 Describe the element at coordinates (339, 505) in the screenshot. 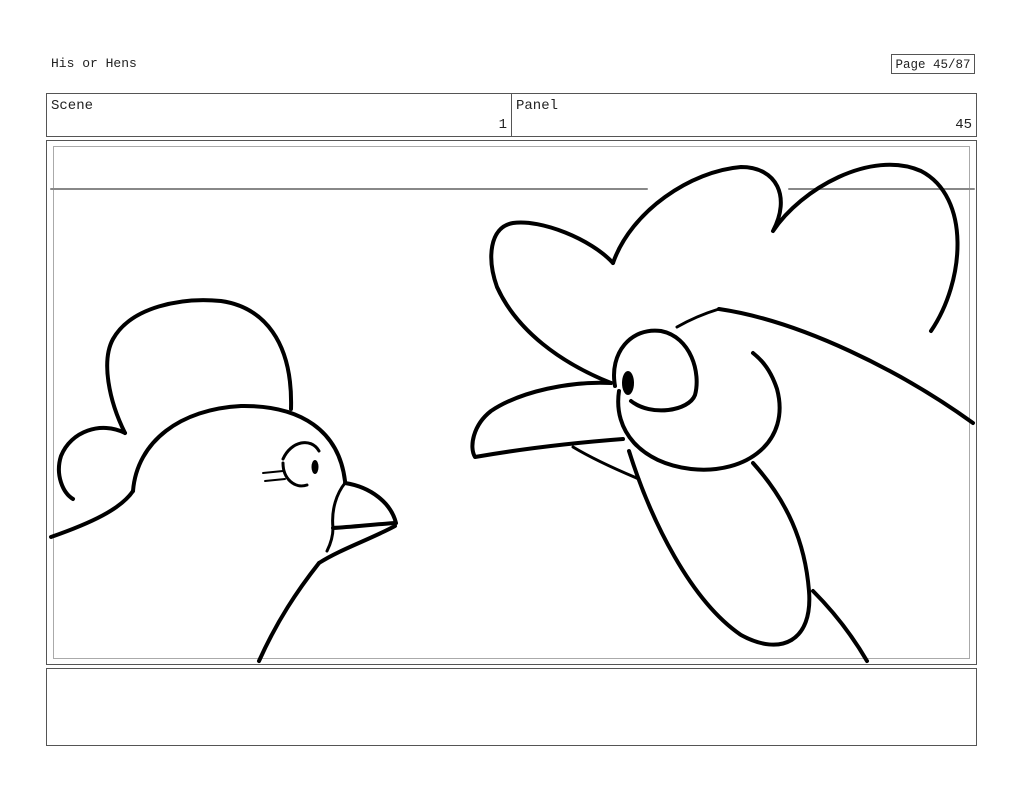

I see `hen-beak-lower` at that location.